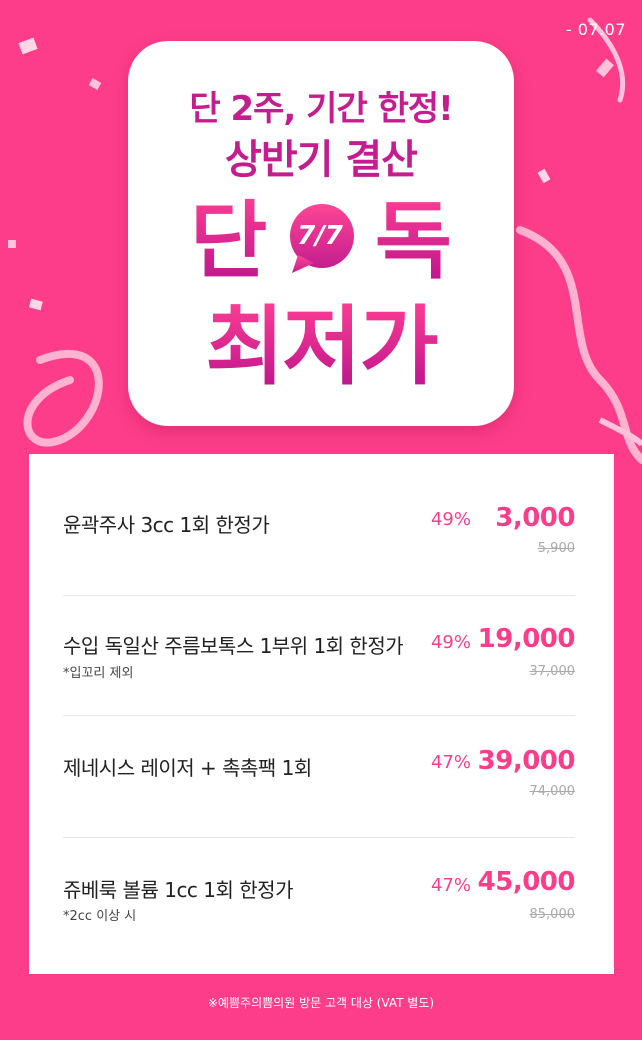 The image size is (642, 1040). I want to click on item-note: *입꼬리 제외, so click(98, 673).